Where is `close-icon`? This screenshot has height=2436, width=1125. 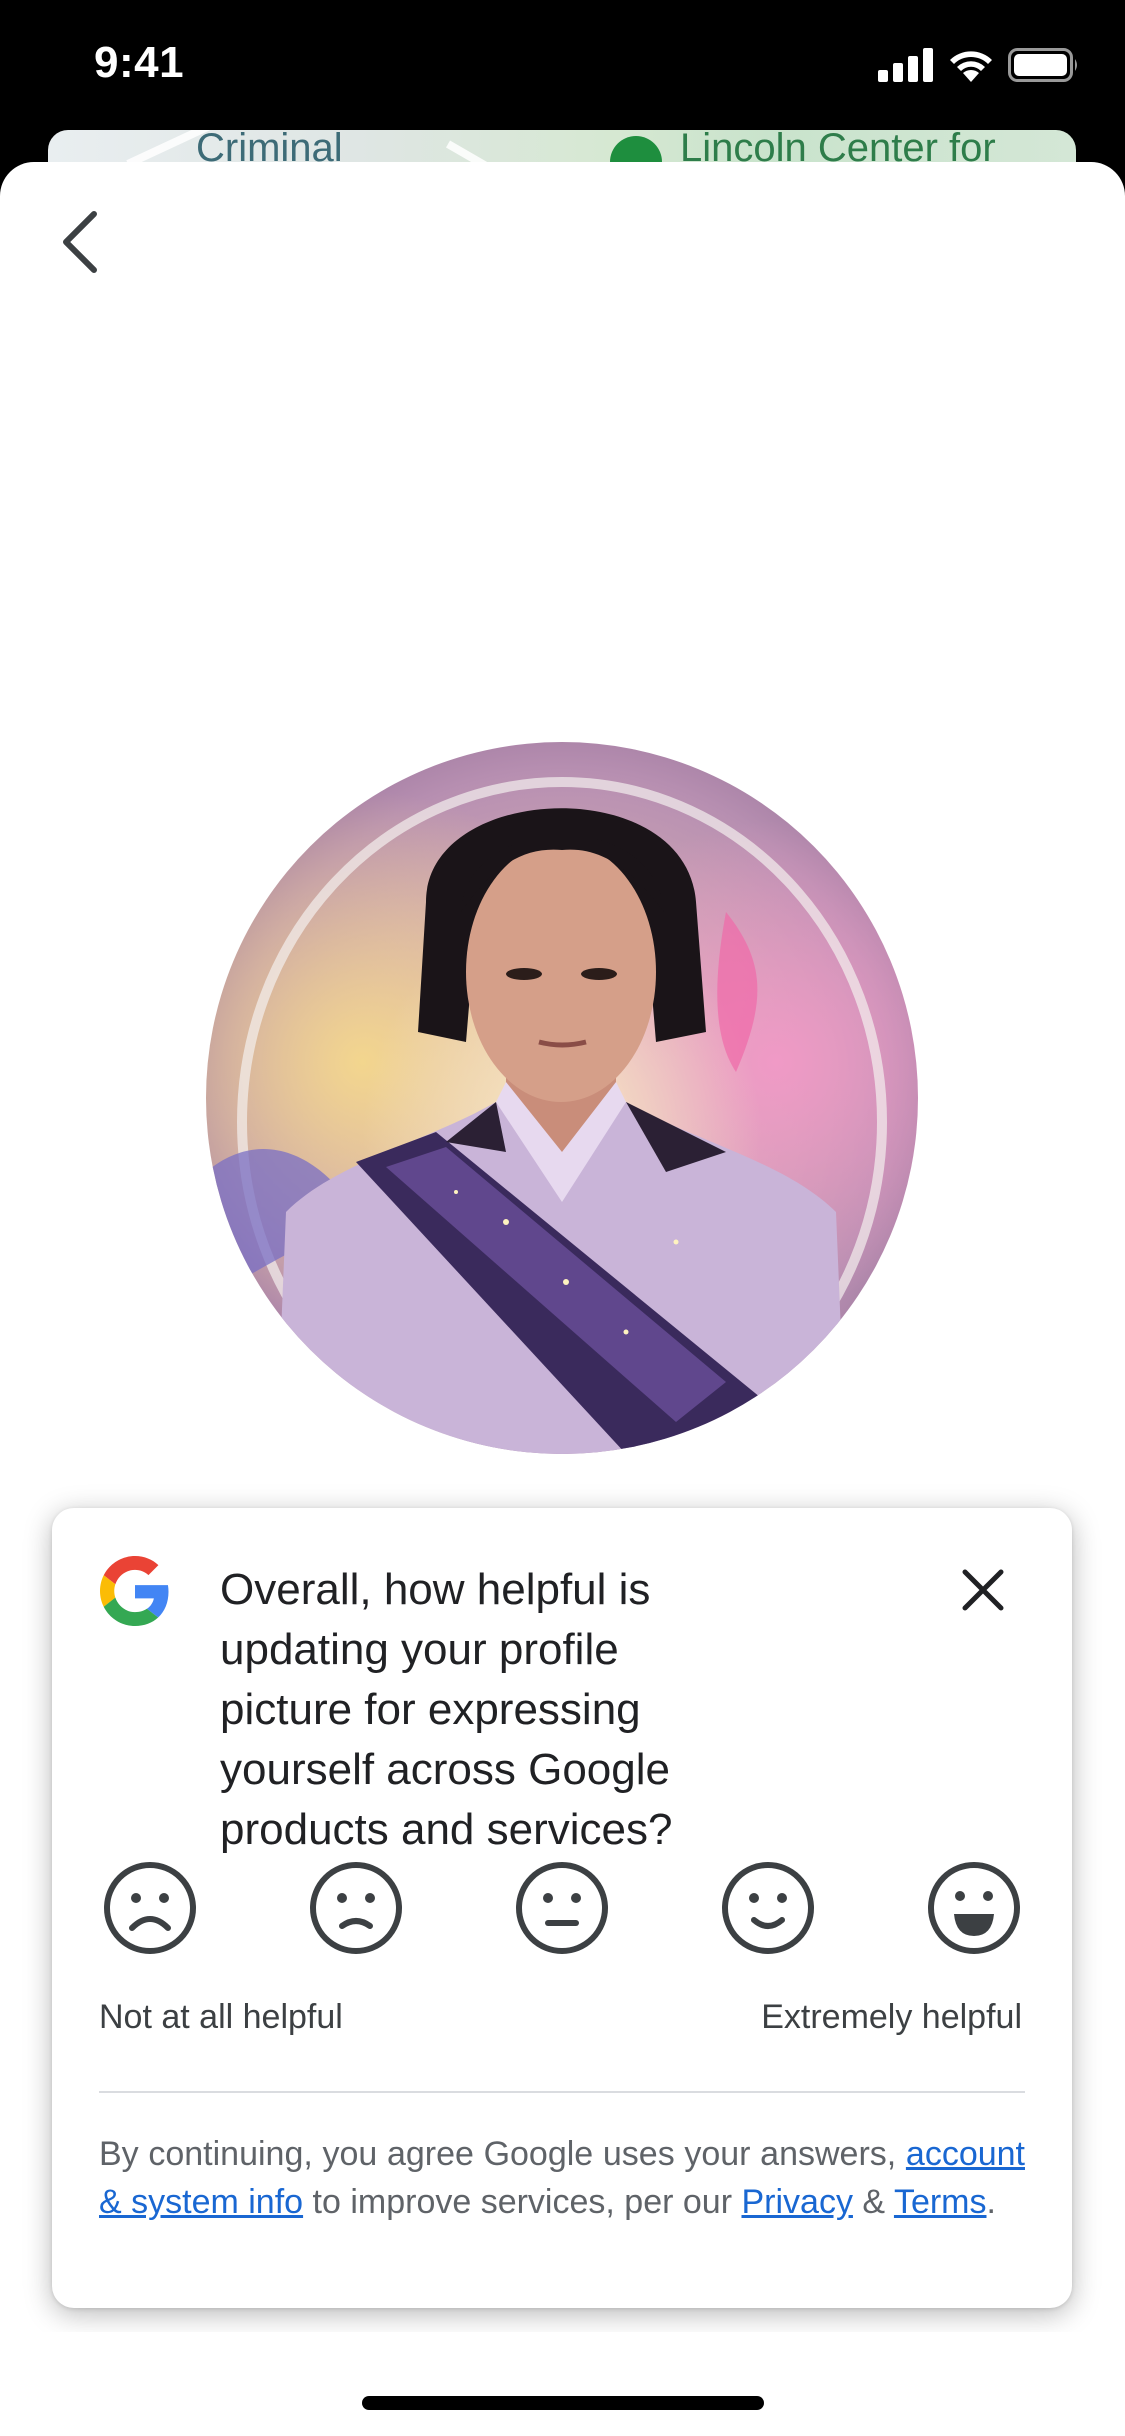 close-icon is located at coordinates (983, 1590).